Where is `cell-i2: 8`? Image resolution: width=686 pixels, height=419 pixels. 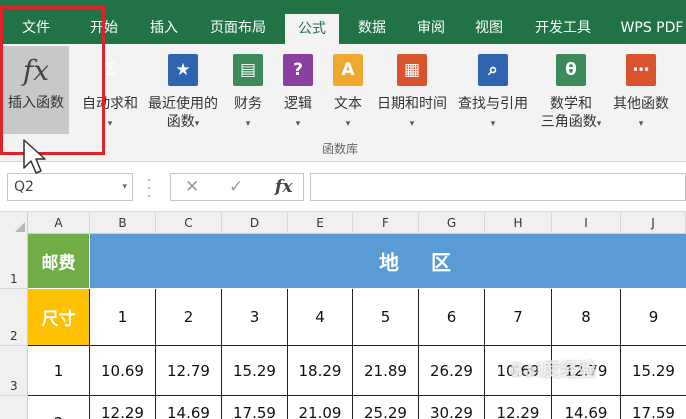 cell-i2: 8 is located at coordinates (586, 317).